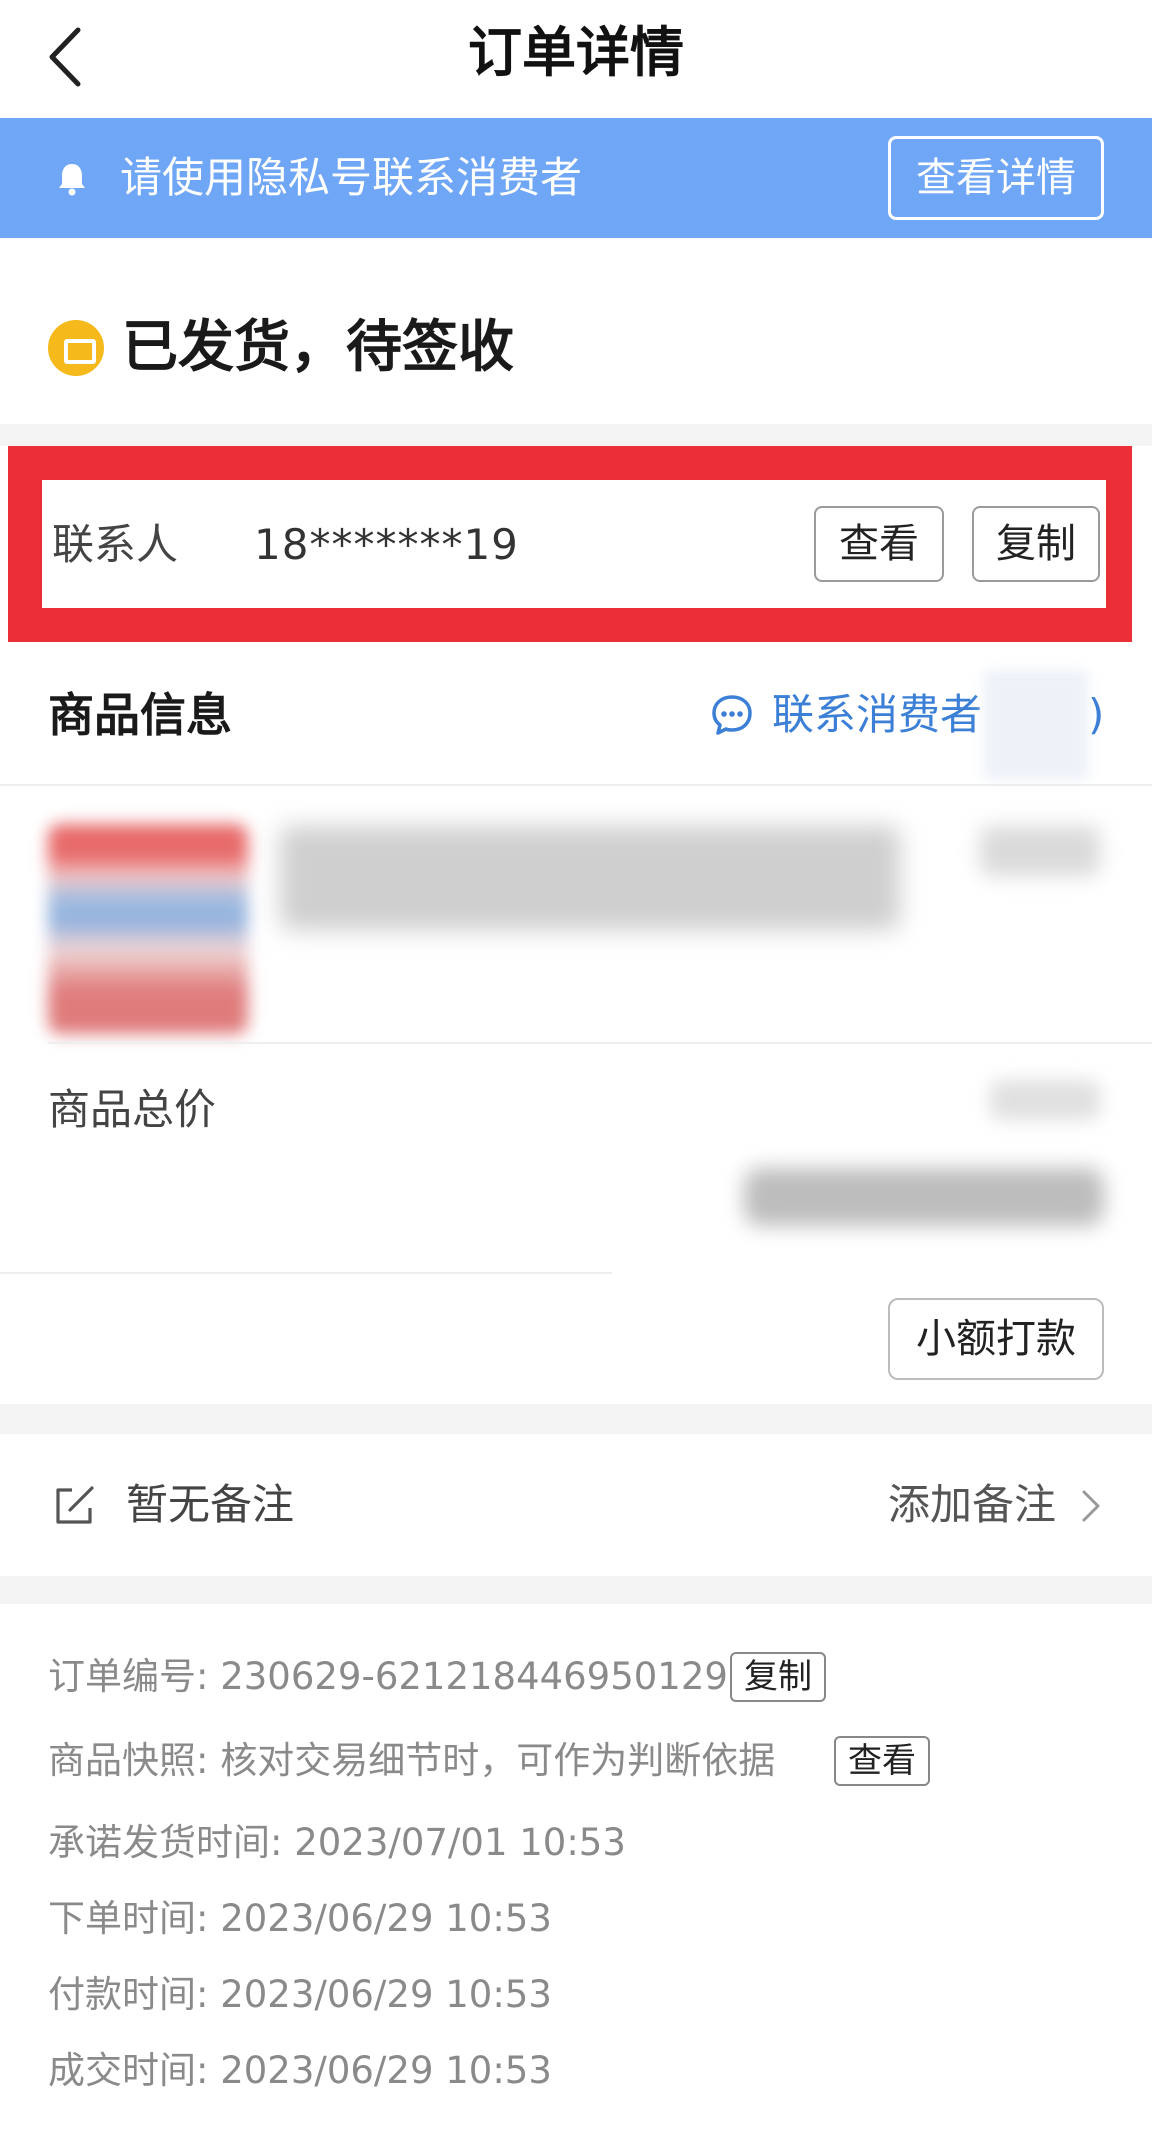 This screenshot has height=2148, width=1152. Describe the element at coordinates (300, 1918) in the screenshot. I see `order-time: 下单时间: 2023/06/29 10:53` at that location.